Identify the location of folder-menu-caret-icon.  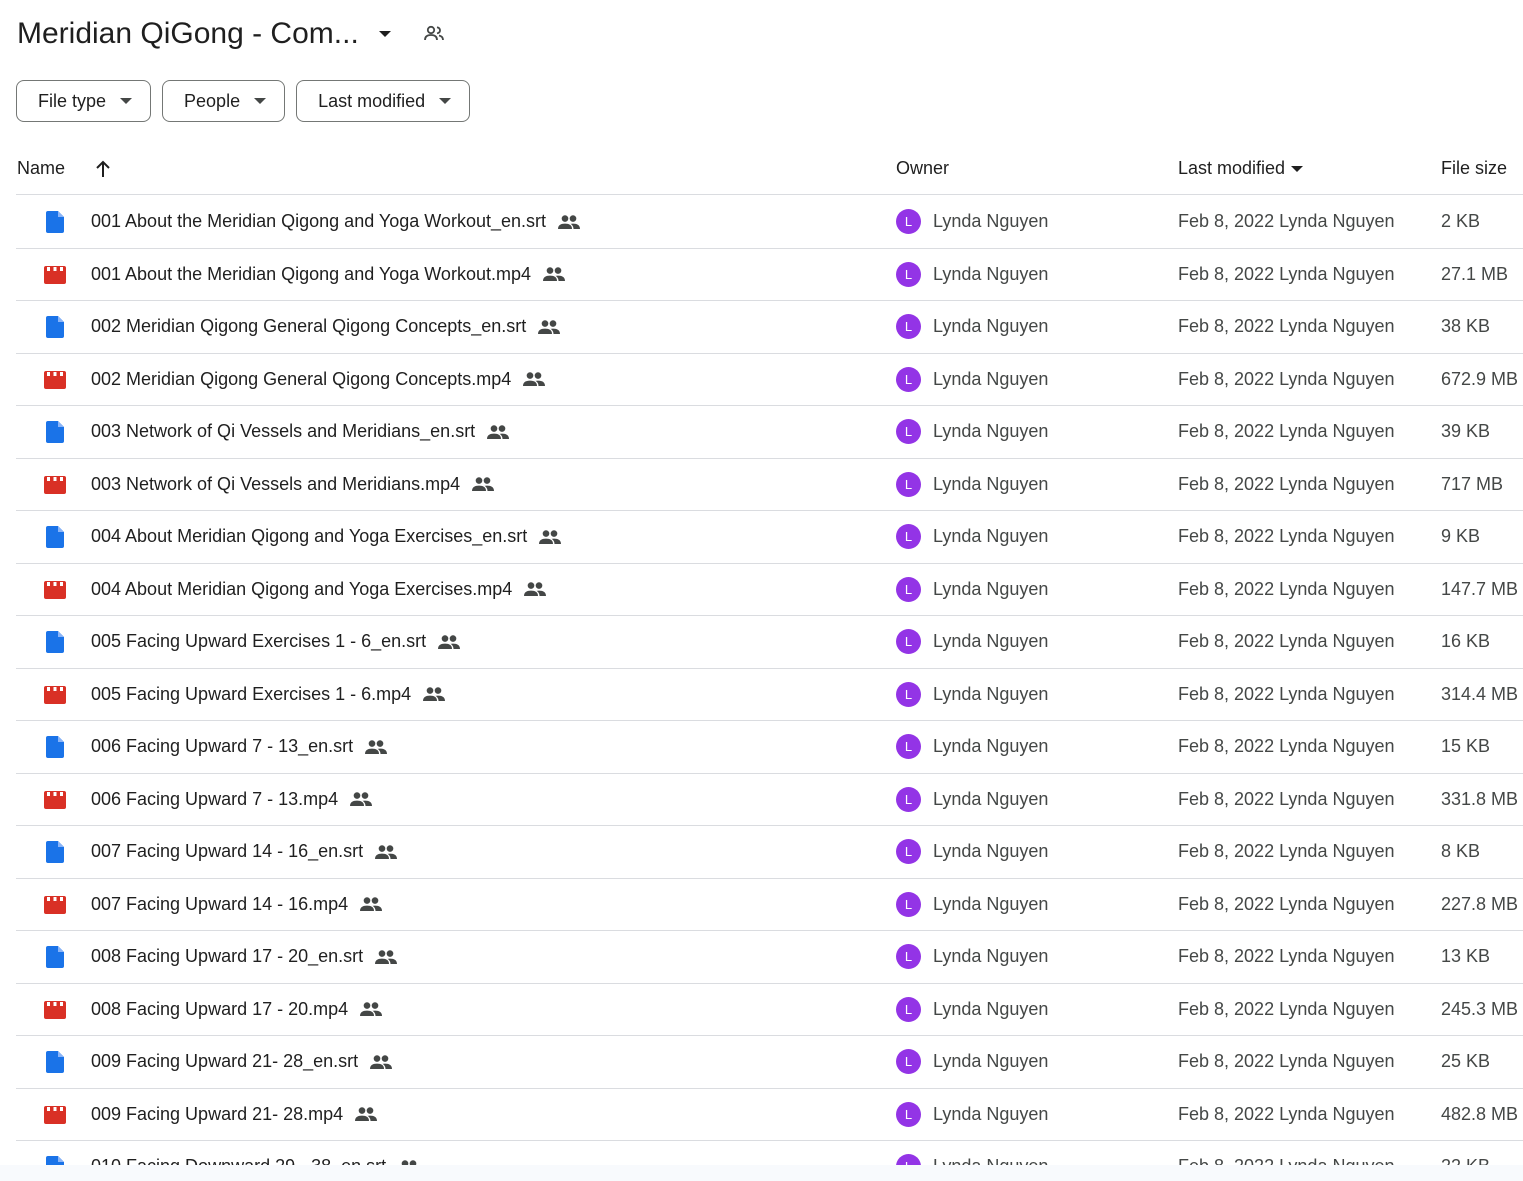
(385, 34).